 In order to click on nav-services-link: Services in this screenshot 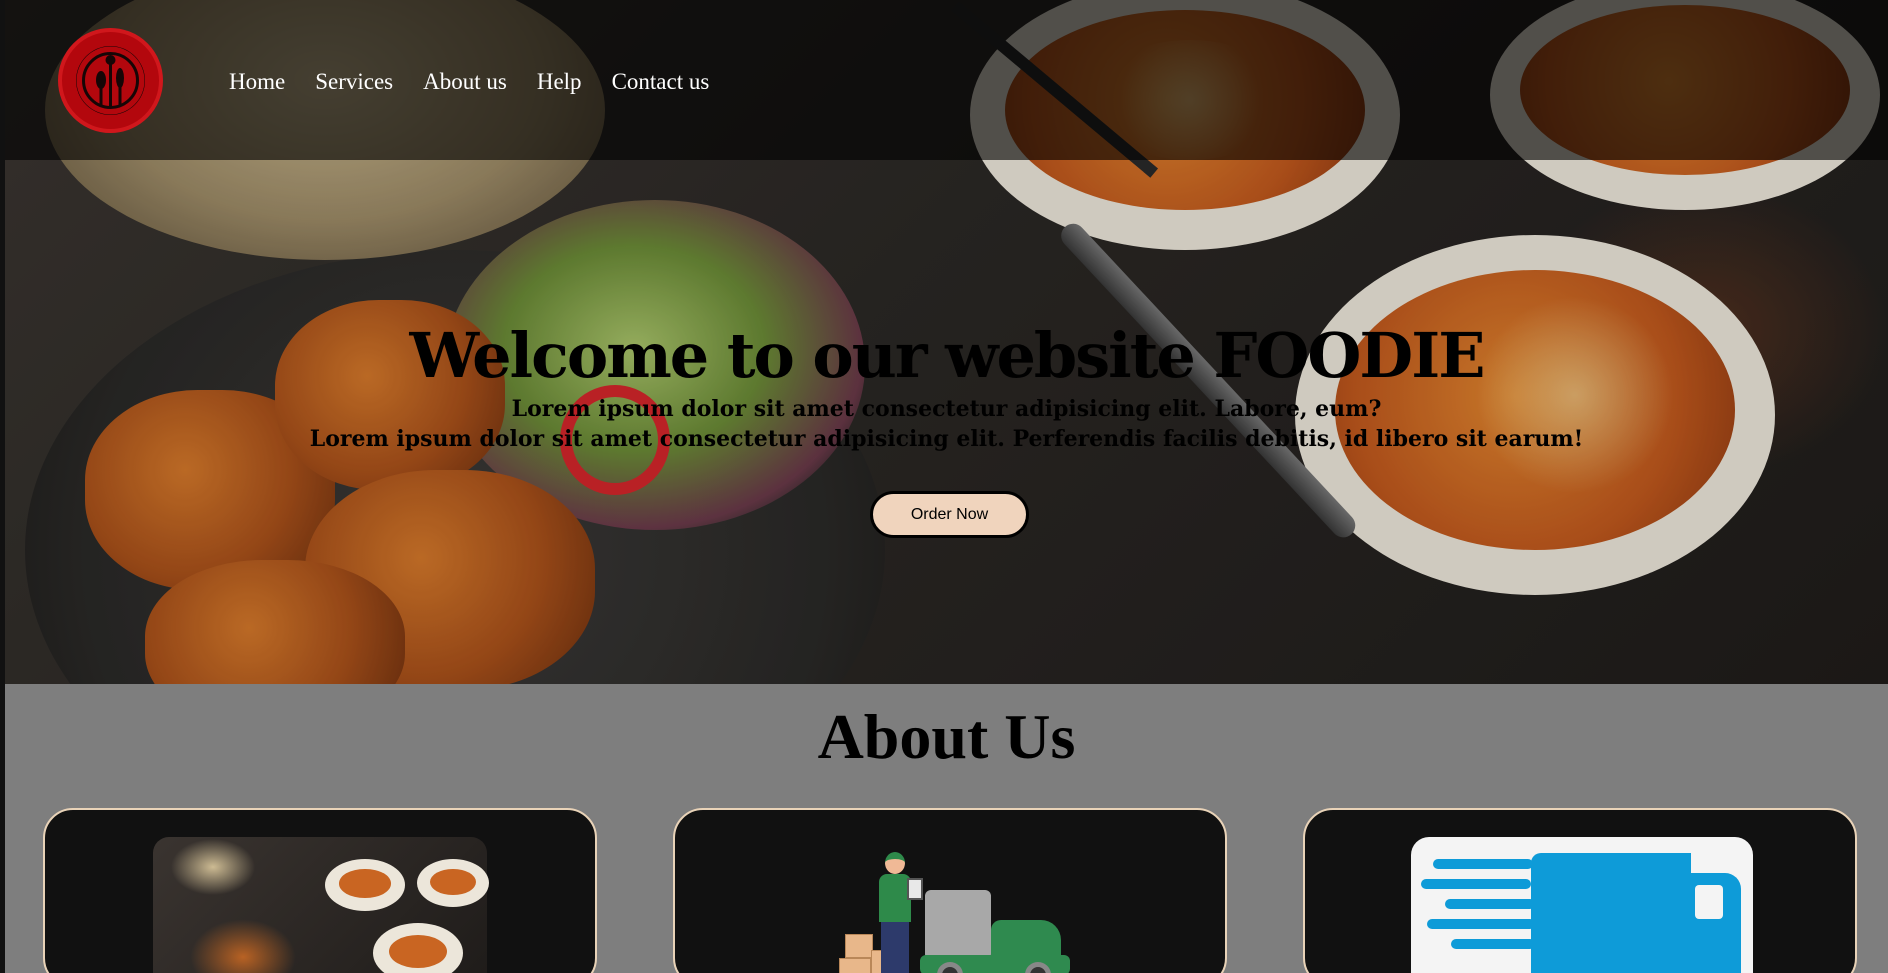, I will do `click(354, 82)`.